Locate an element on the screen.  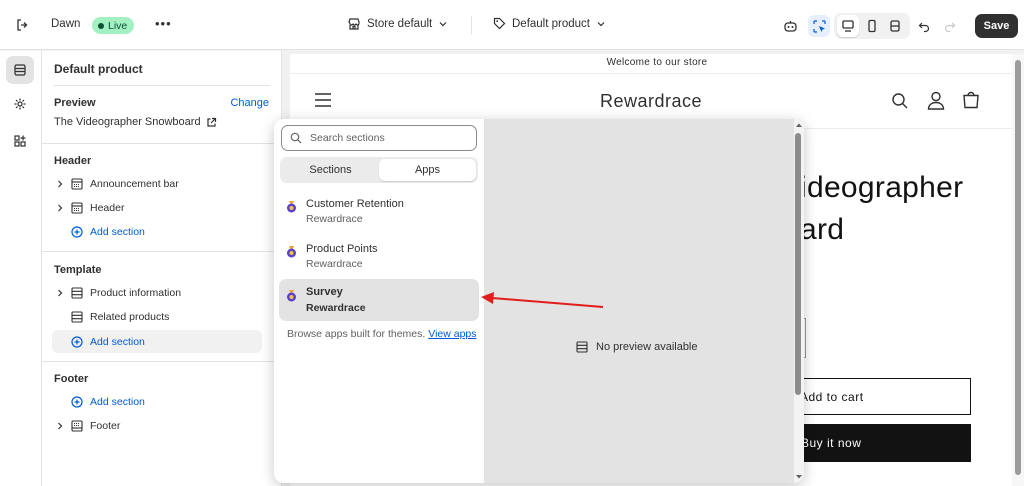
sections-icon is located at coordinates (20, 70).